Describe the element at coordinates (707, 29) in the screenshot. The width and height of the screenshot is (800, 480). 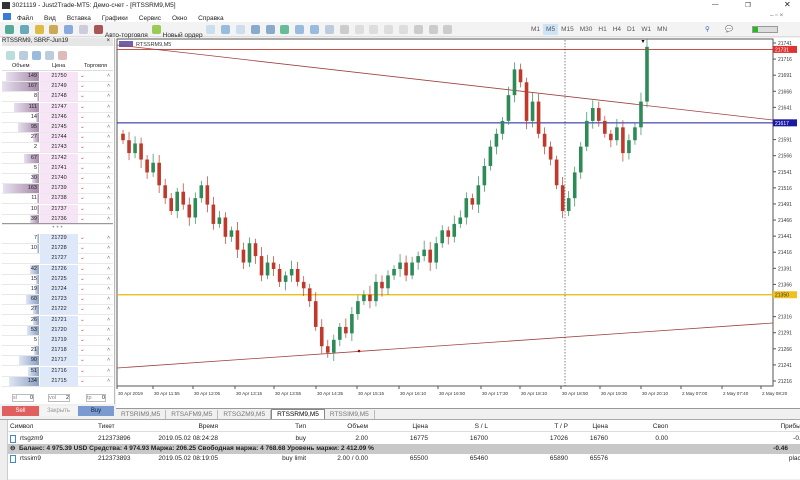
I see `search-icon: ⚲` at that location.